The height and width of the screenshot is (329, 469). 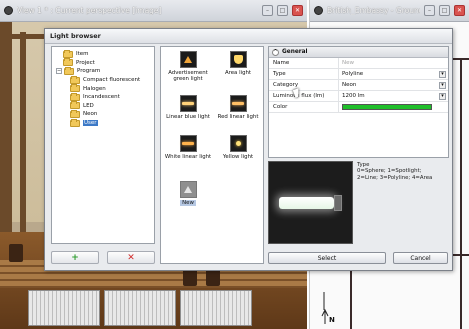 What do you see at coordinates (420, 258) in the screenshot?
I see `cancel-button: Cancel` at bounding box center [420, 258].